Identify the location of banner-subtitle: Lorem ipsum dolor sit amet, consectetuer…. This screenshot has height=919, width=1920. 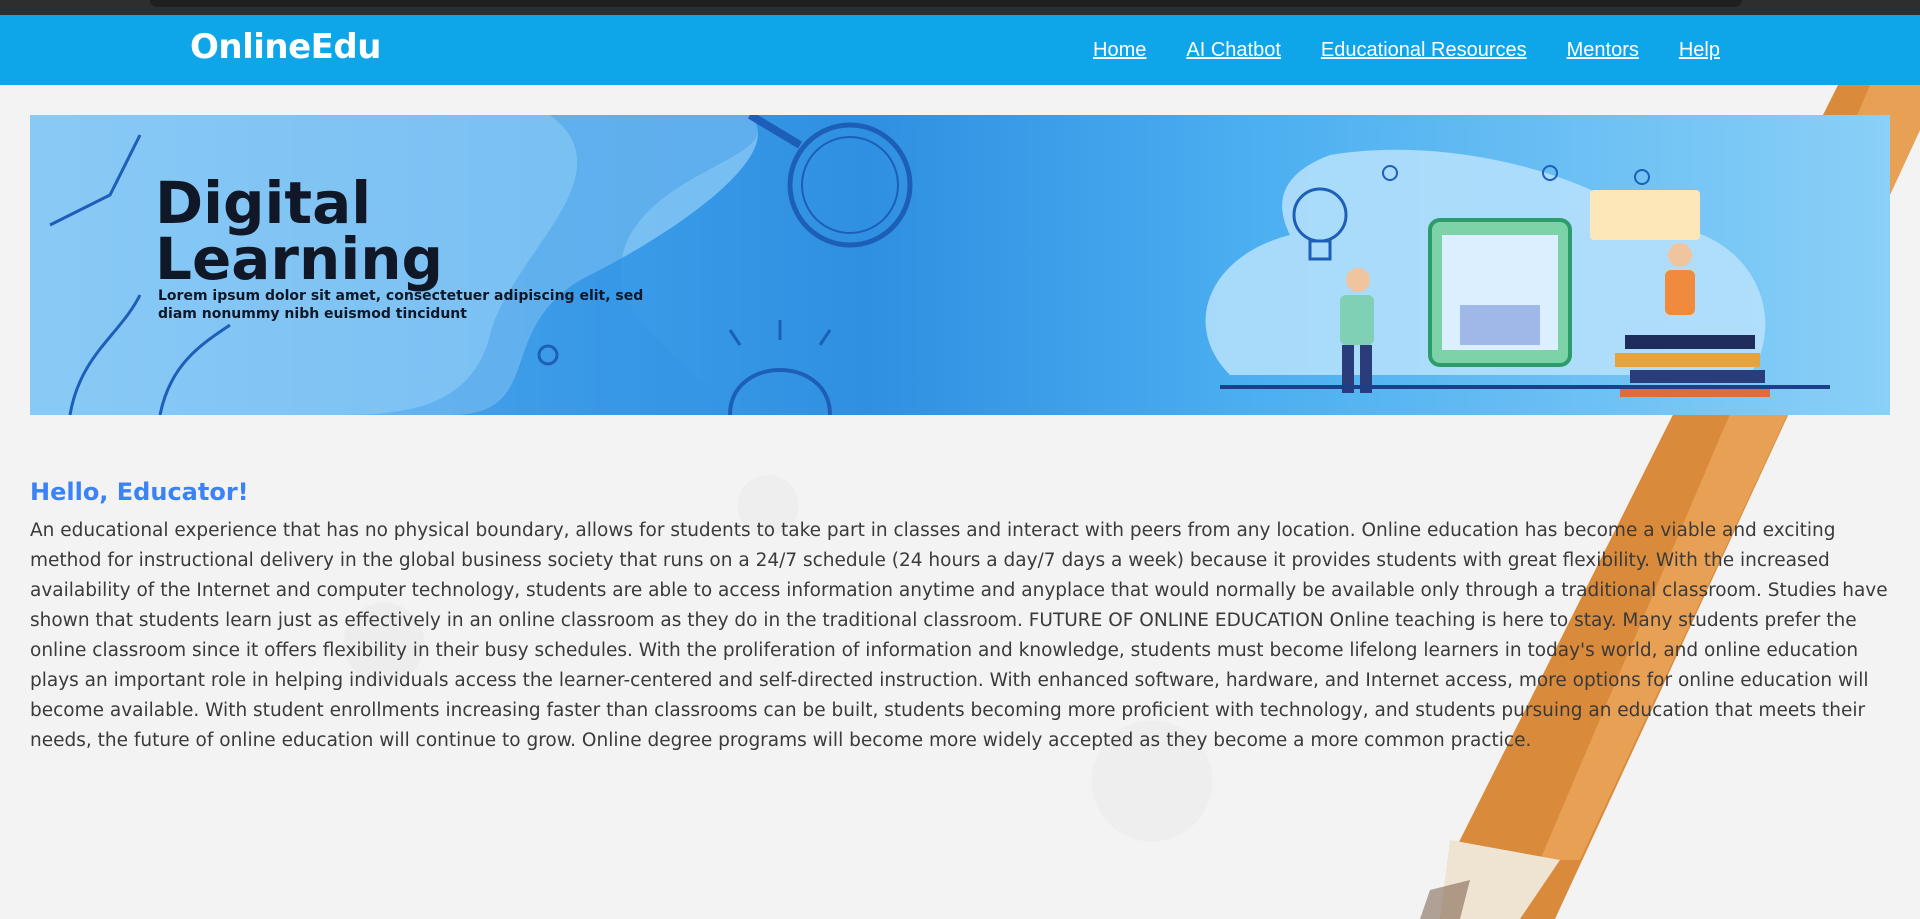
(468, 305).